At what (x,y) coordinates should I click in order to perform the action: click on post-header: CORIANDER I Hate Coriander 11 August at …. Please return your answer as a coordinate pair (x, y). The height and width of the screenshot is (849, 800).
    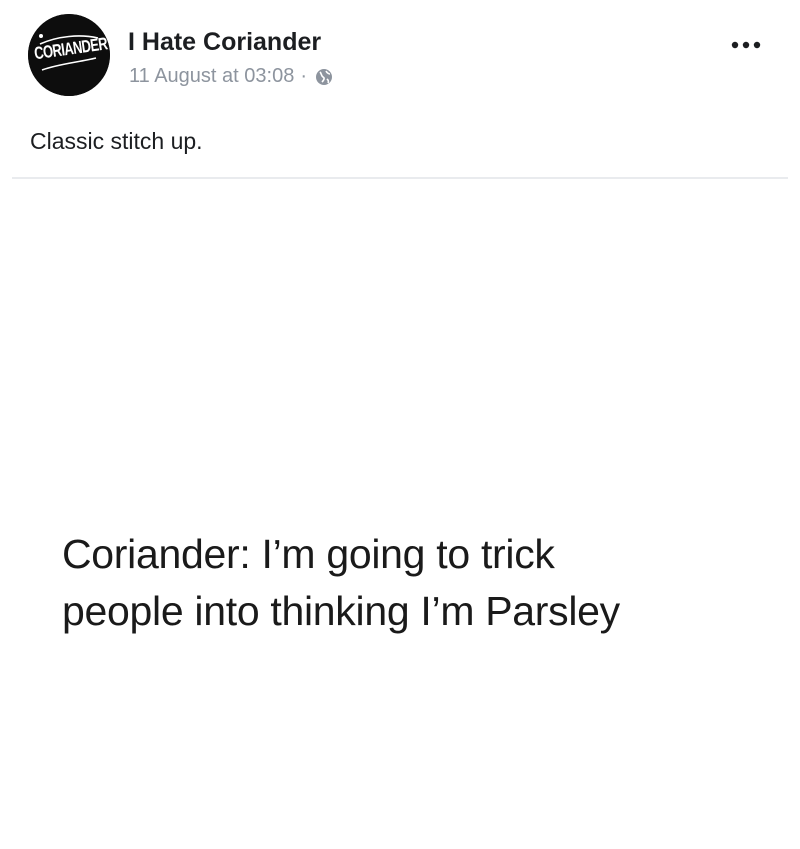
    Looking at the image, I should click on (400, 55).